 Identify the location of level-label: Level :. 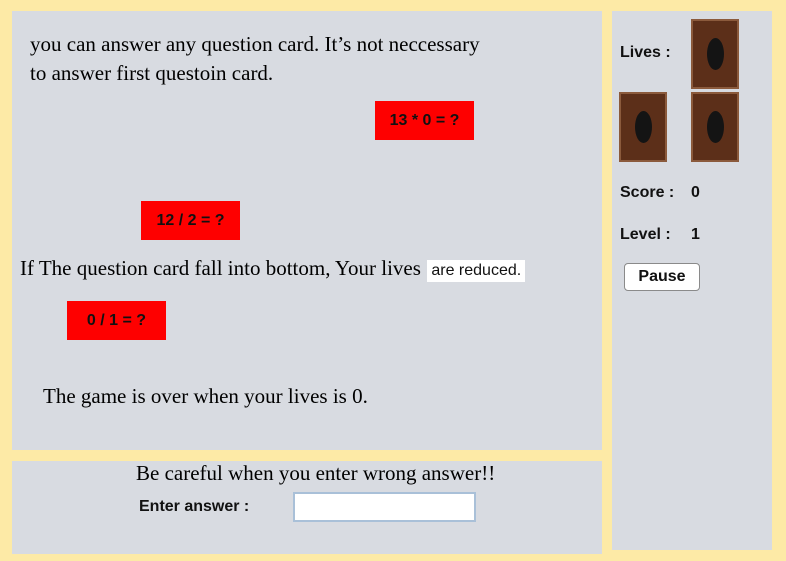
(645, 234).